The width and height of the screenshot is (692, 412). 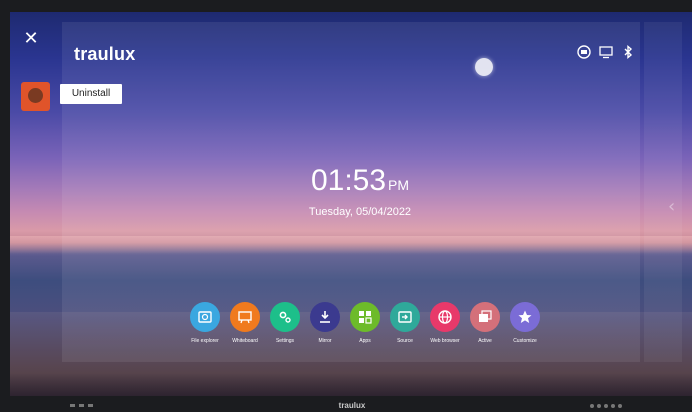 What do you see at coordinates (285, 341) in the screenshot?
I see `dock-label: Settings` at bounding box center [285, 341].